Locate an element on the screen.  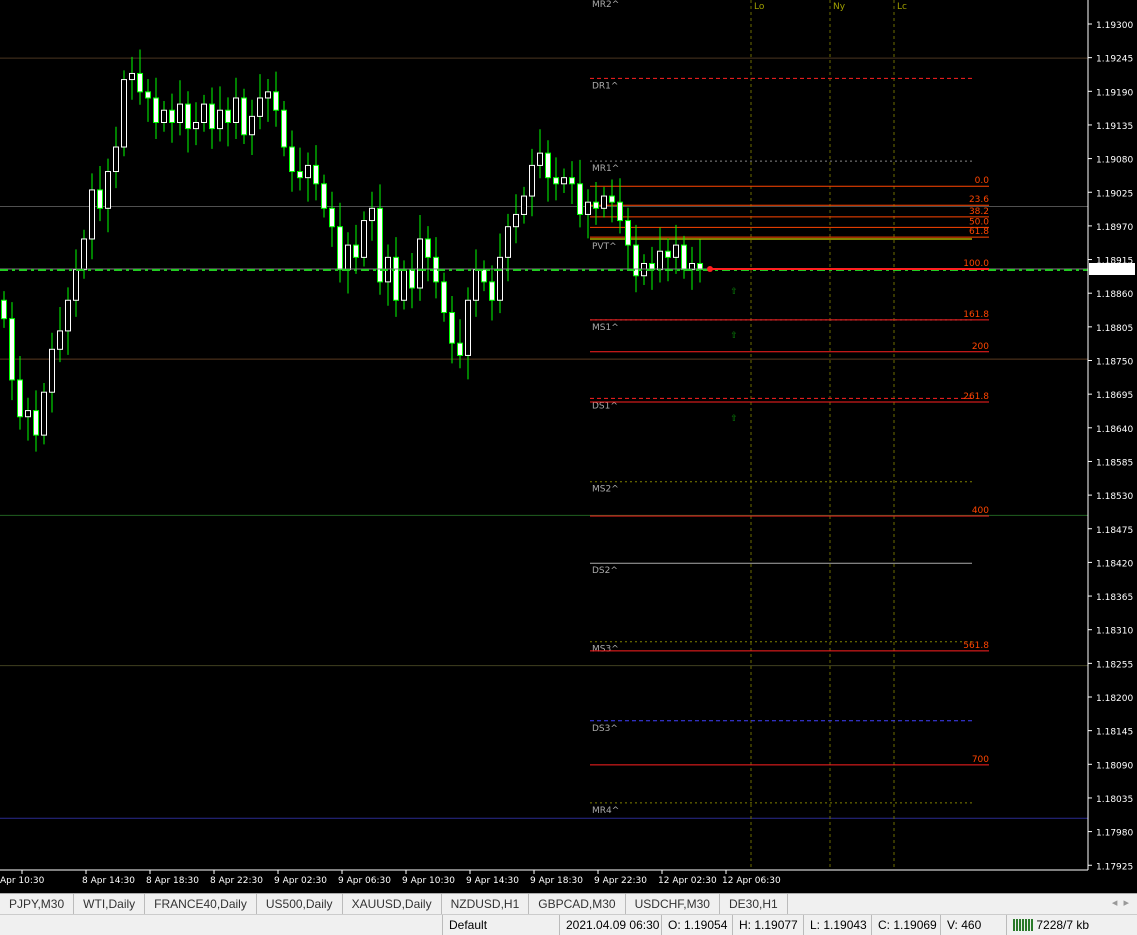
price-label: 1.18200 is located at coordinates (1114, 699).